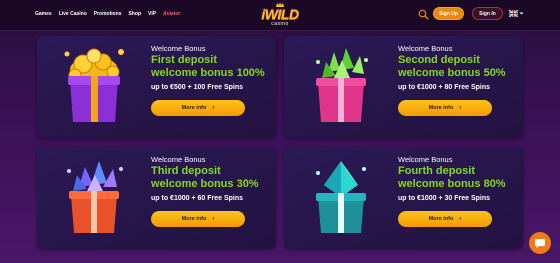  What do you see at coordinates (444, 198) in the screenshot?
I see `card-offer: up to €1000 + 30 Free Spins` at bounding box center [444, 198].